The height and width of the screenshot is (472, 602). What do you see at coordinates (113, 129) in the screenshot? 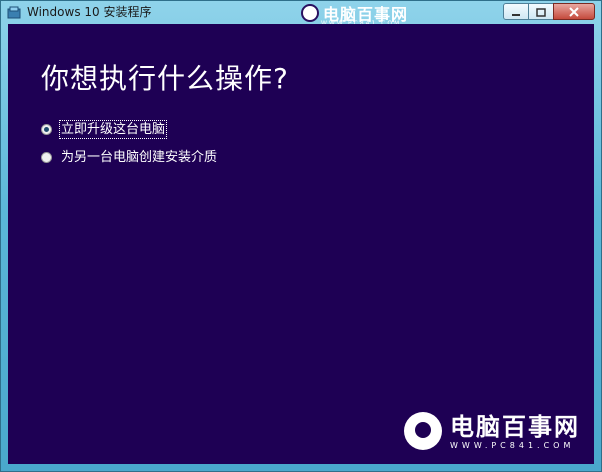
I see `option-label: 立即升级这台电脑` at bounding box center [113, 129].